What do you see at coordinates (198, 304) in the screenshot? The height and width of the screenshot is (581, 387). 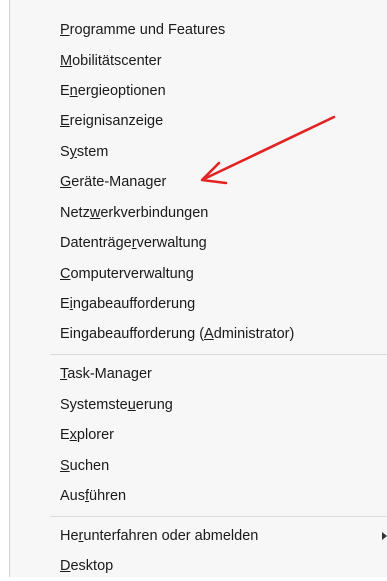 I see `menu-item-eingabeaufforderung: Eingabeaufforderung` at bounding box center [198, 304].